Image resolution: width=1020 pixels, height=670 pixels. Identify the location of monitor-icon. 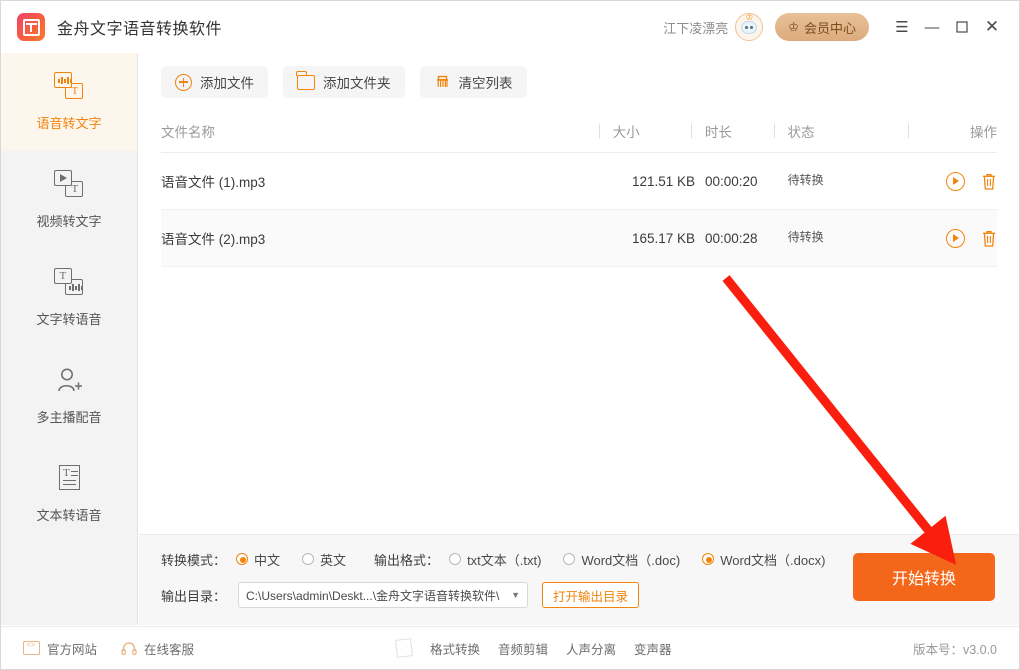
(31, 647).